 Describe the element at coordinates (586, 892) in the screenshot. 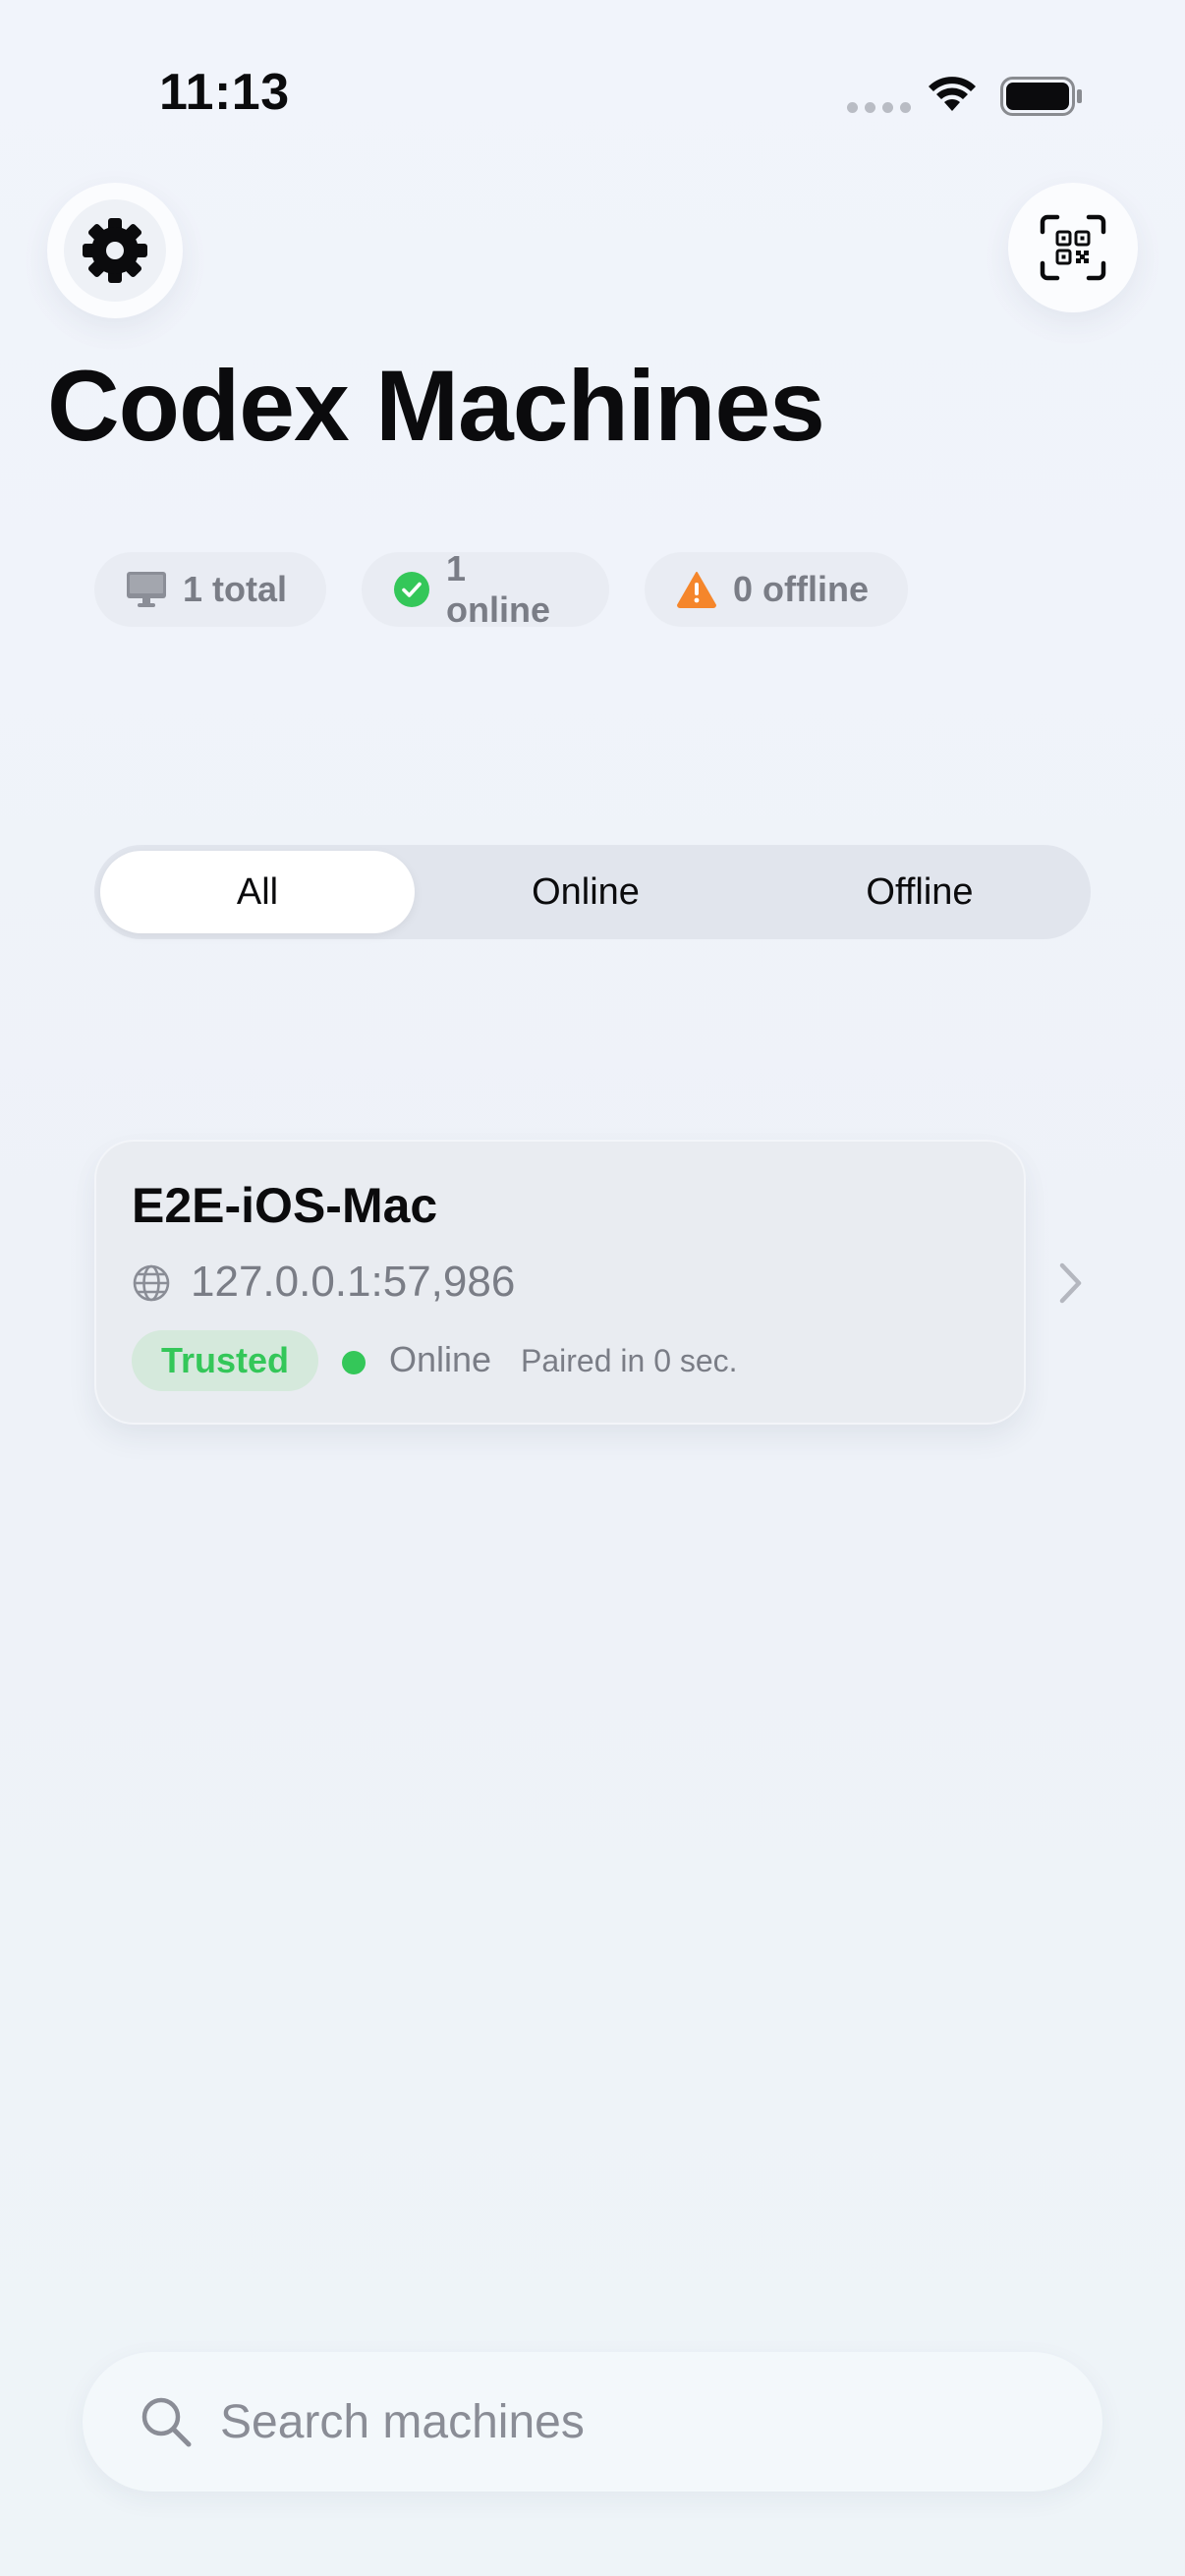

I see `filter-segment-online: Online` at that location.